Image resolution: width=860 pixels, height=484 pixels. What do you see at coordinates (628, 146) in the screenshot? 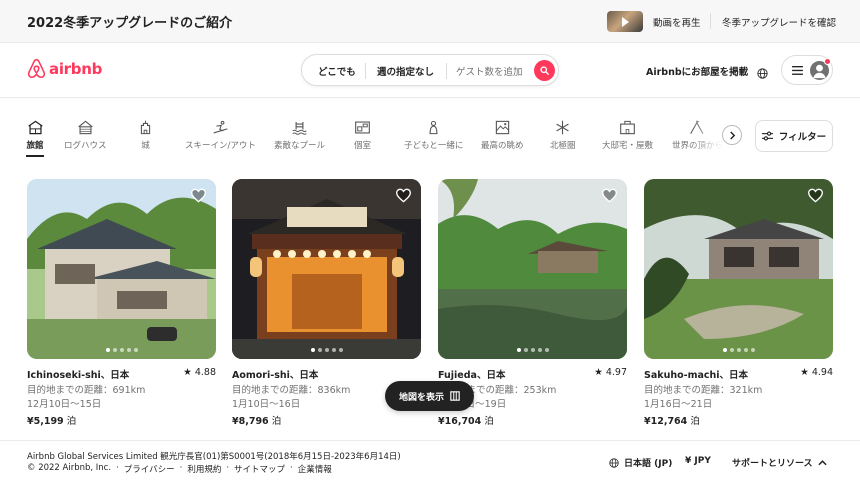
I see `category-label: 大邸宅・屋敷` at bounding box center [628, 146].